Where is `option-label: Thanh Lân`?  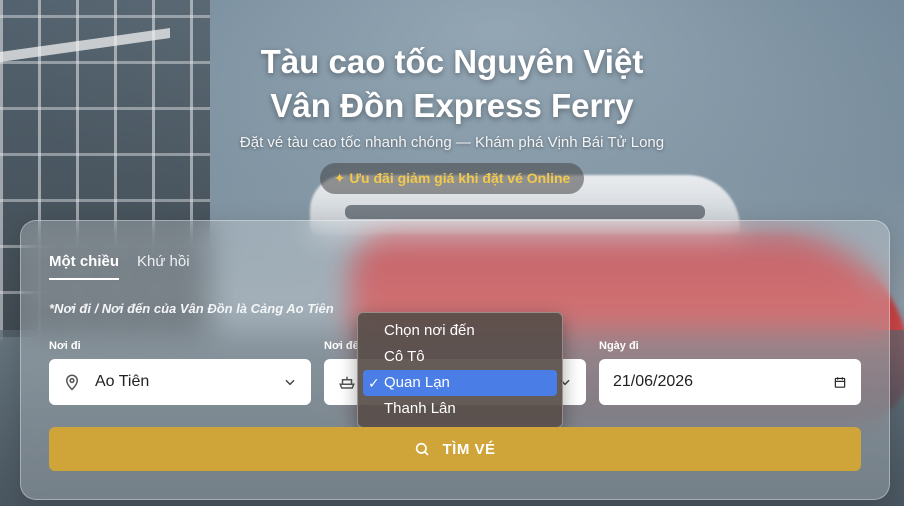 option-label: Thanh Lân is located at coordinates (420, 408).